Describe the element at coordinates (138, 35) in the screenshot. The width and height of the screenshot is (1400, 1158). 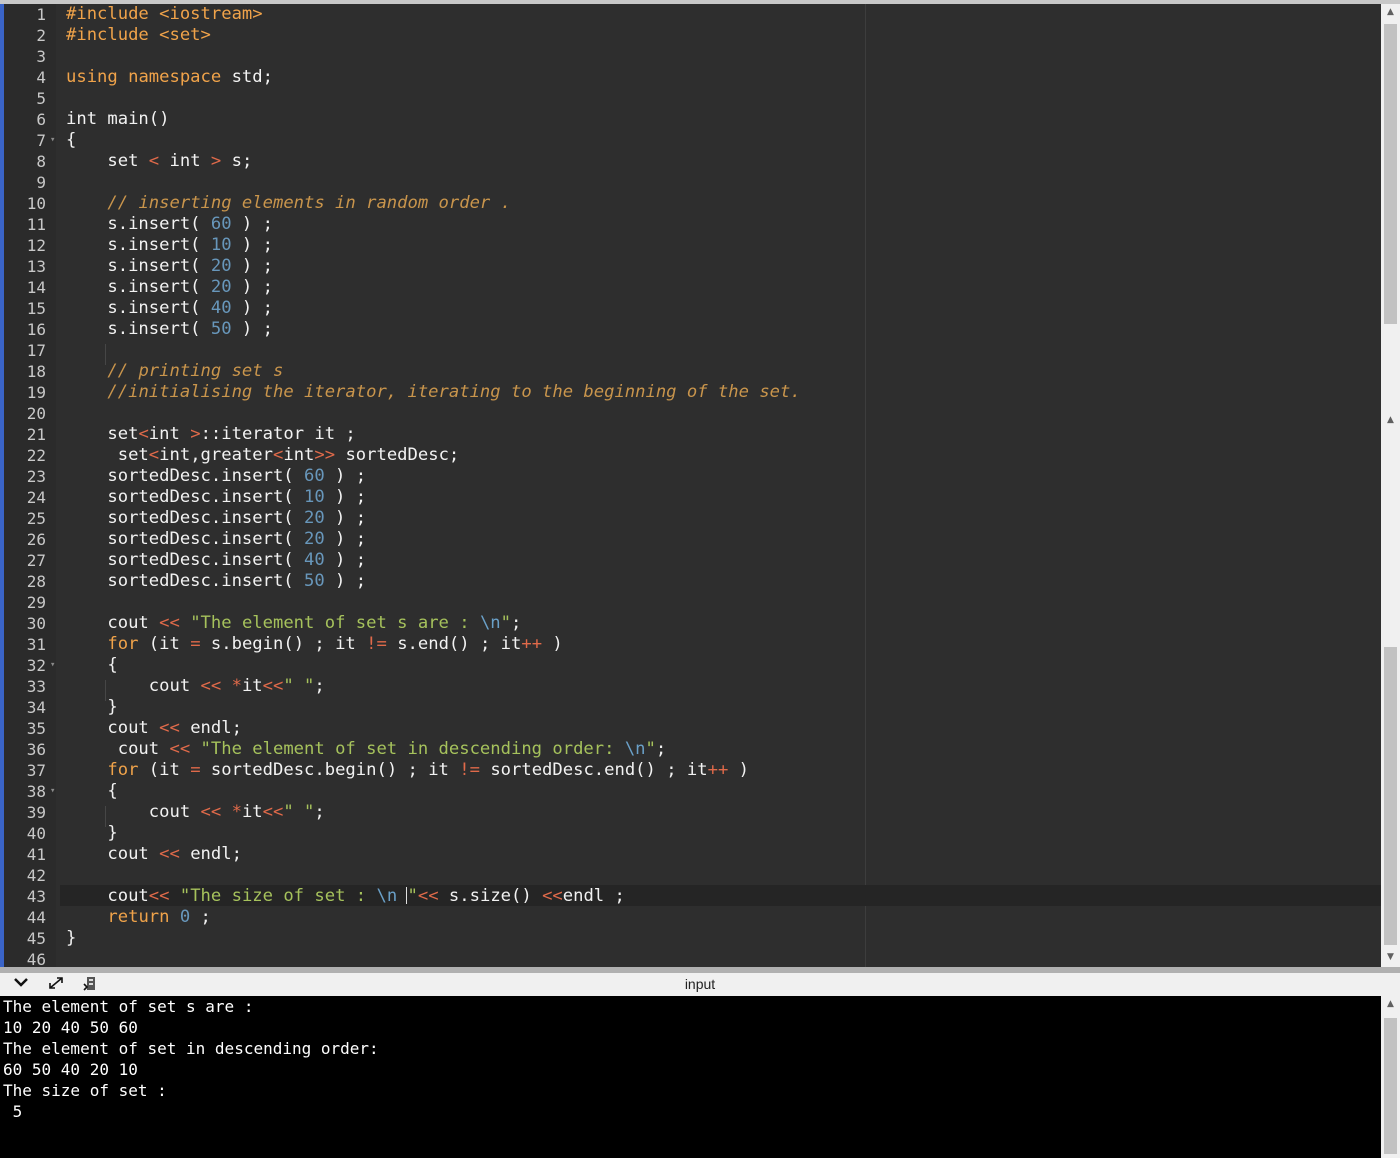
I see `code-line: #include <set>` at that location.